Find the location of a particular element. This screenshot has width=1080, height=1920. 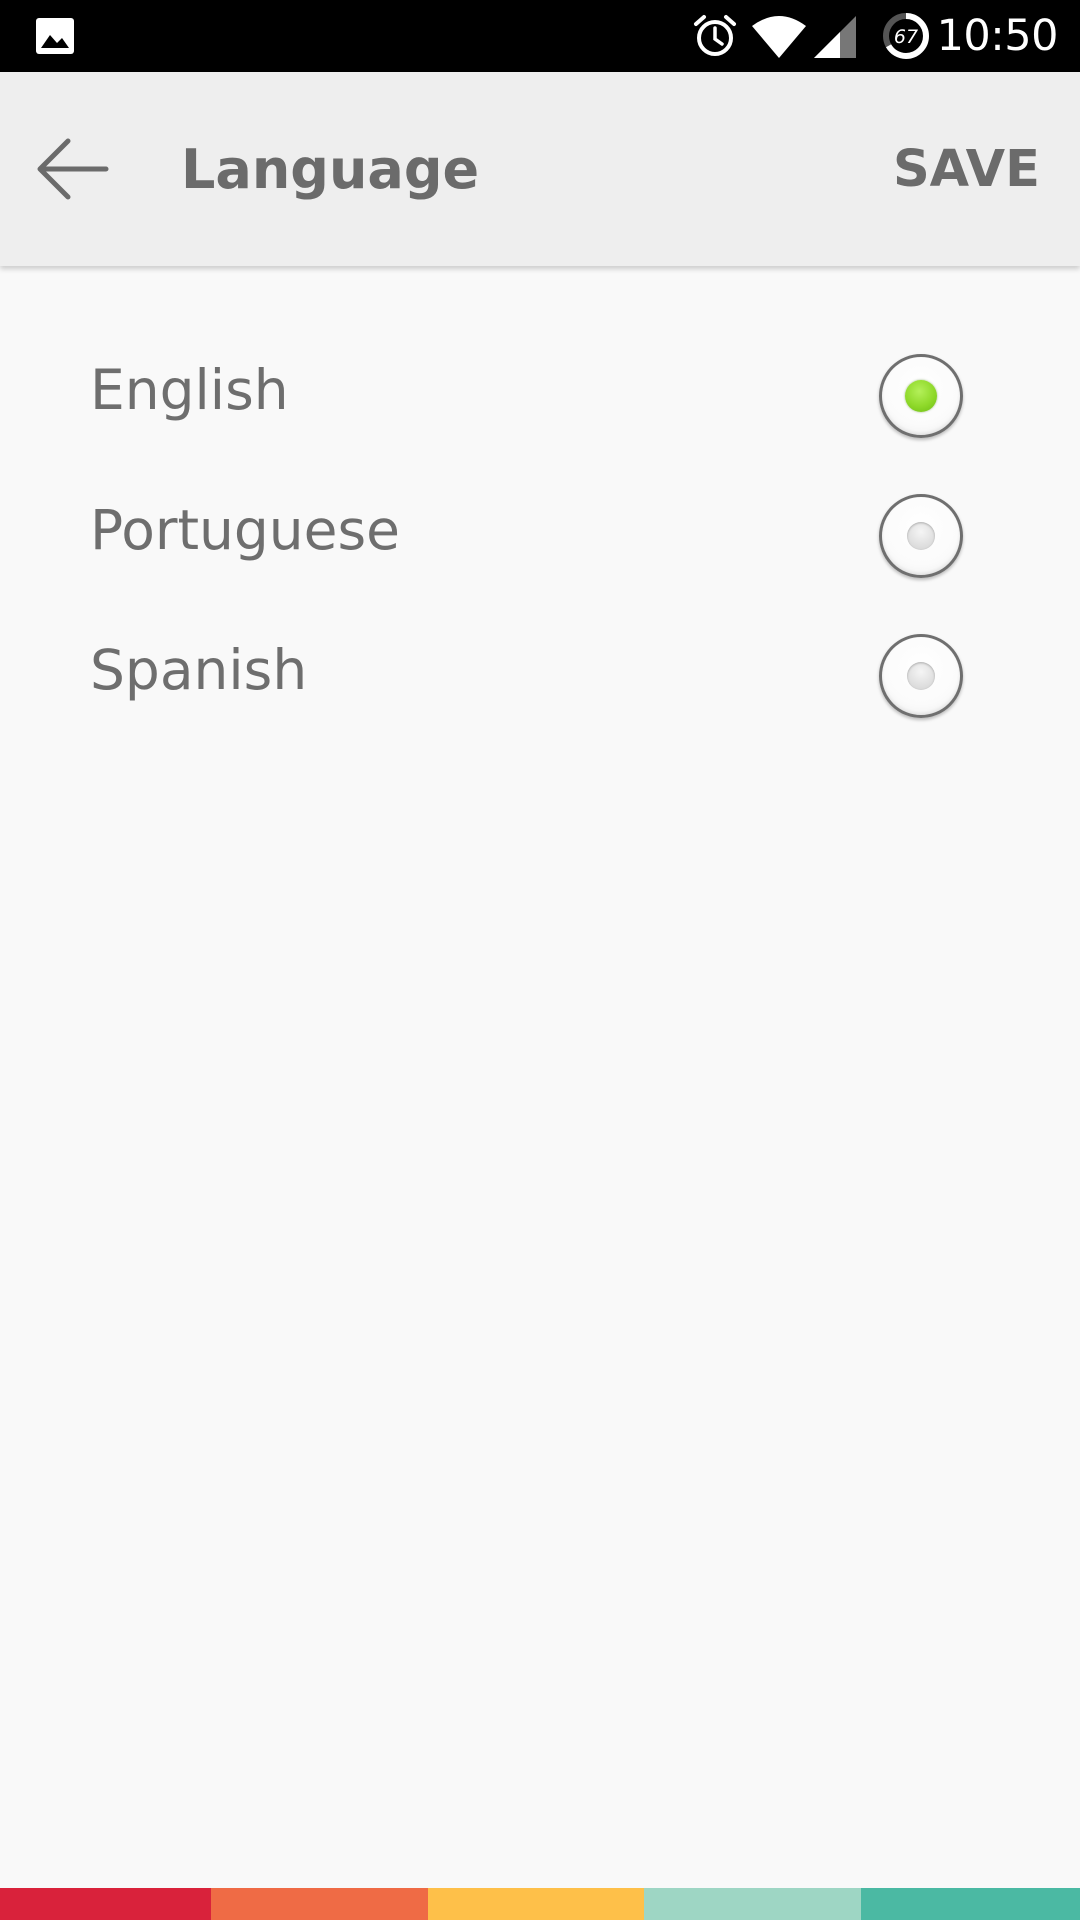

battery-icon: 67 is located at coordinates (906, 36).